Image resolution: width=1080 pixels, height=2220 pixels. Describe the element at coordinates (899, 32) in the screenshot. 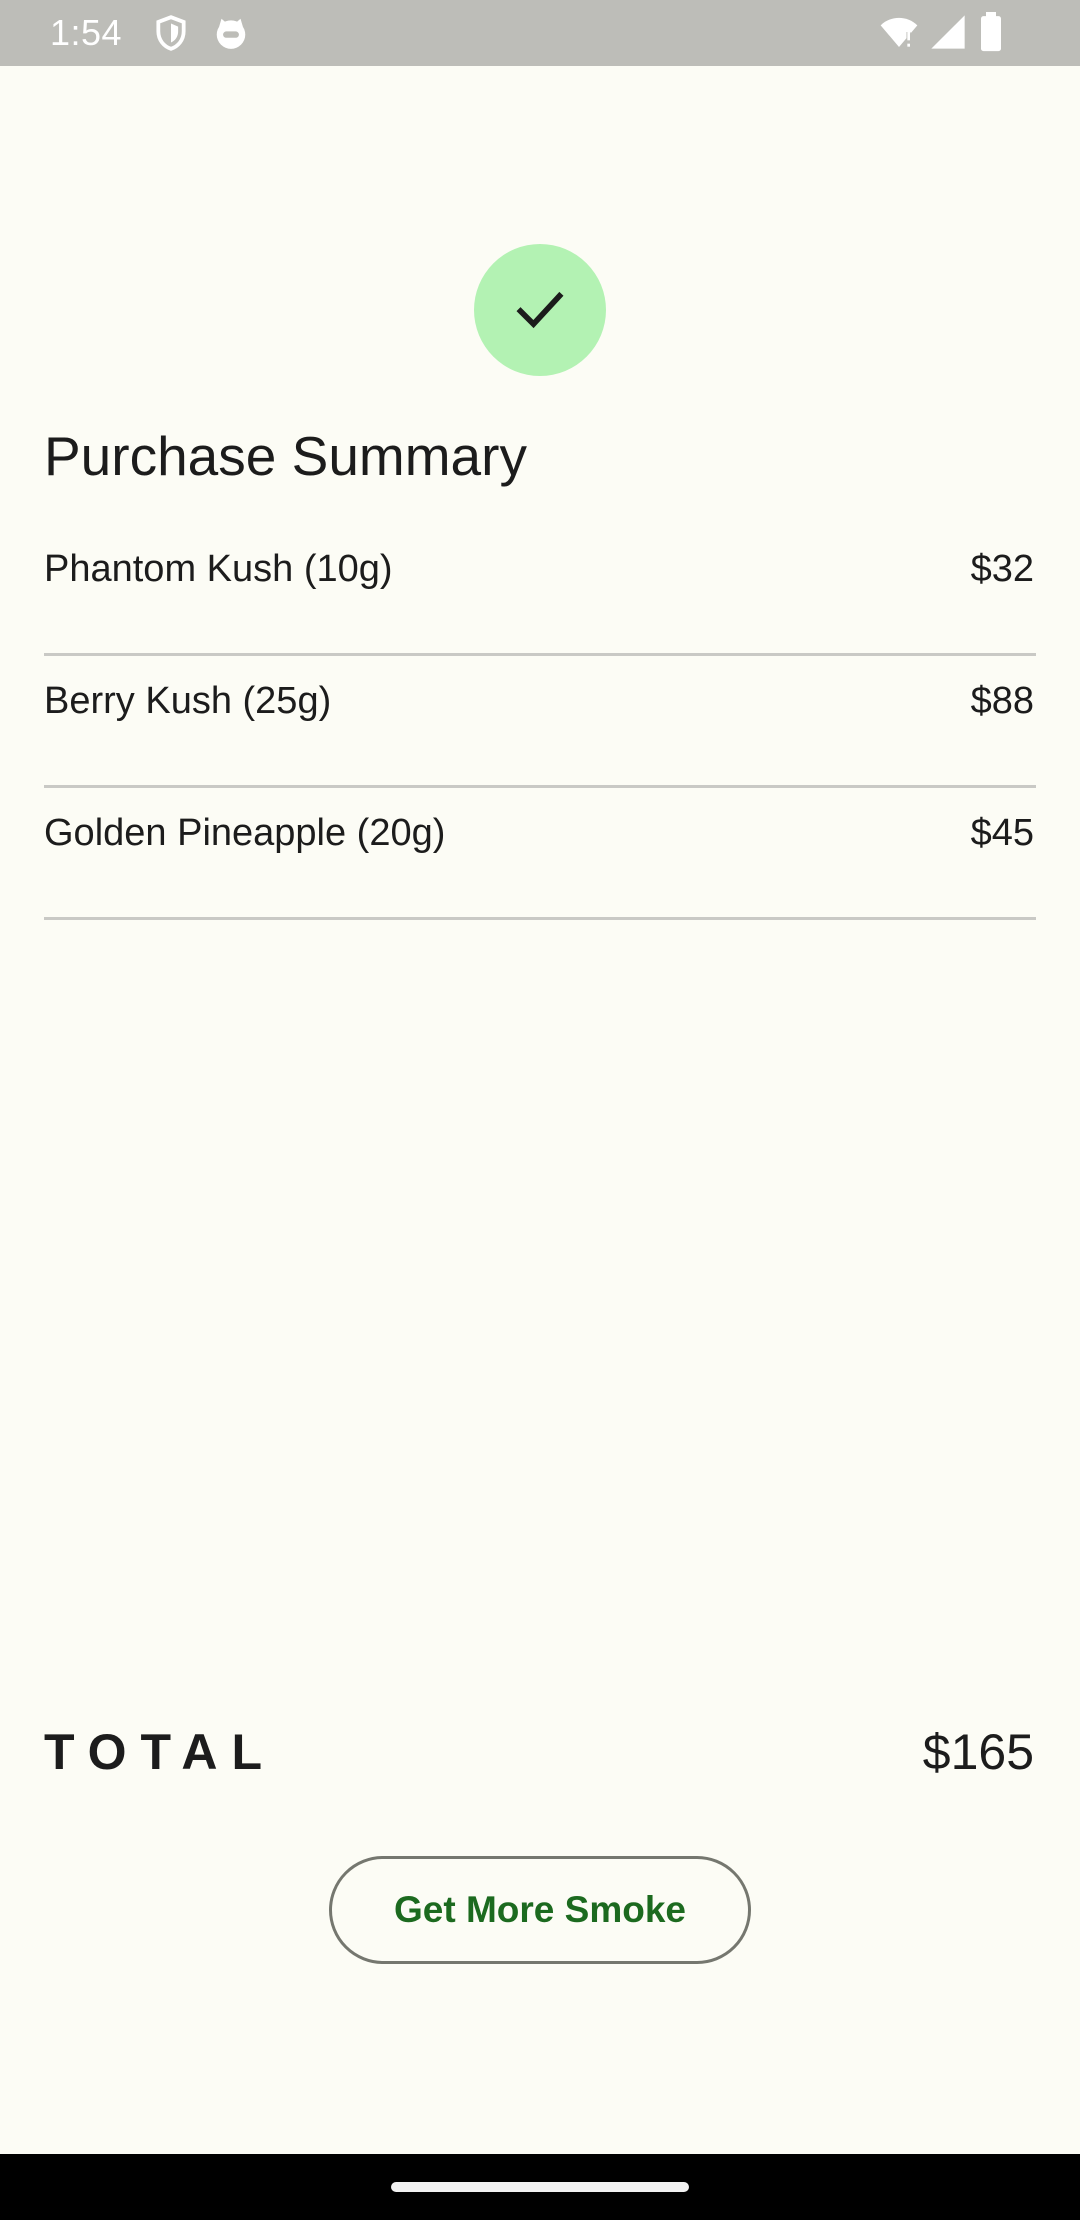

I see `wifi-icon` at that location.